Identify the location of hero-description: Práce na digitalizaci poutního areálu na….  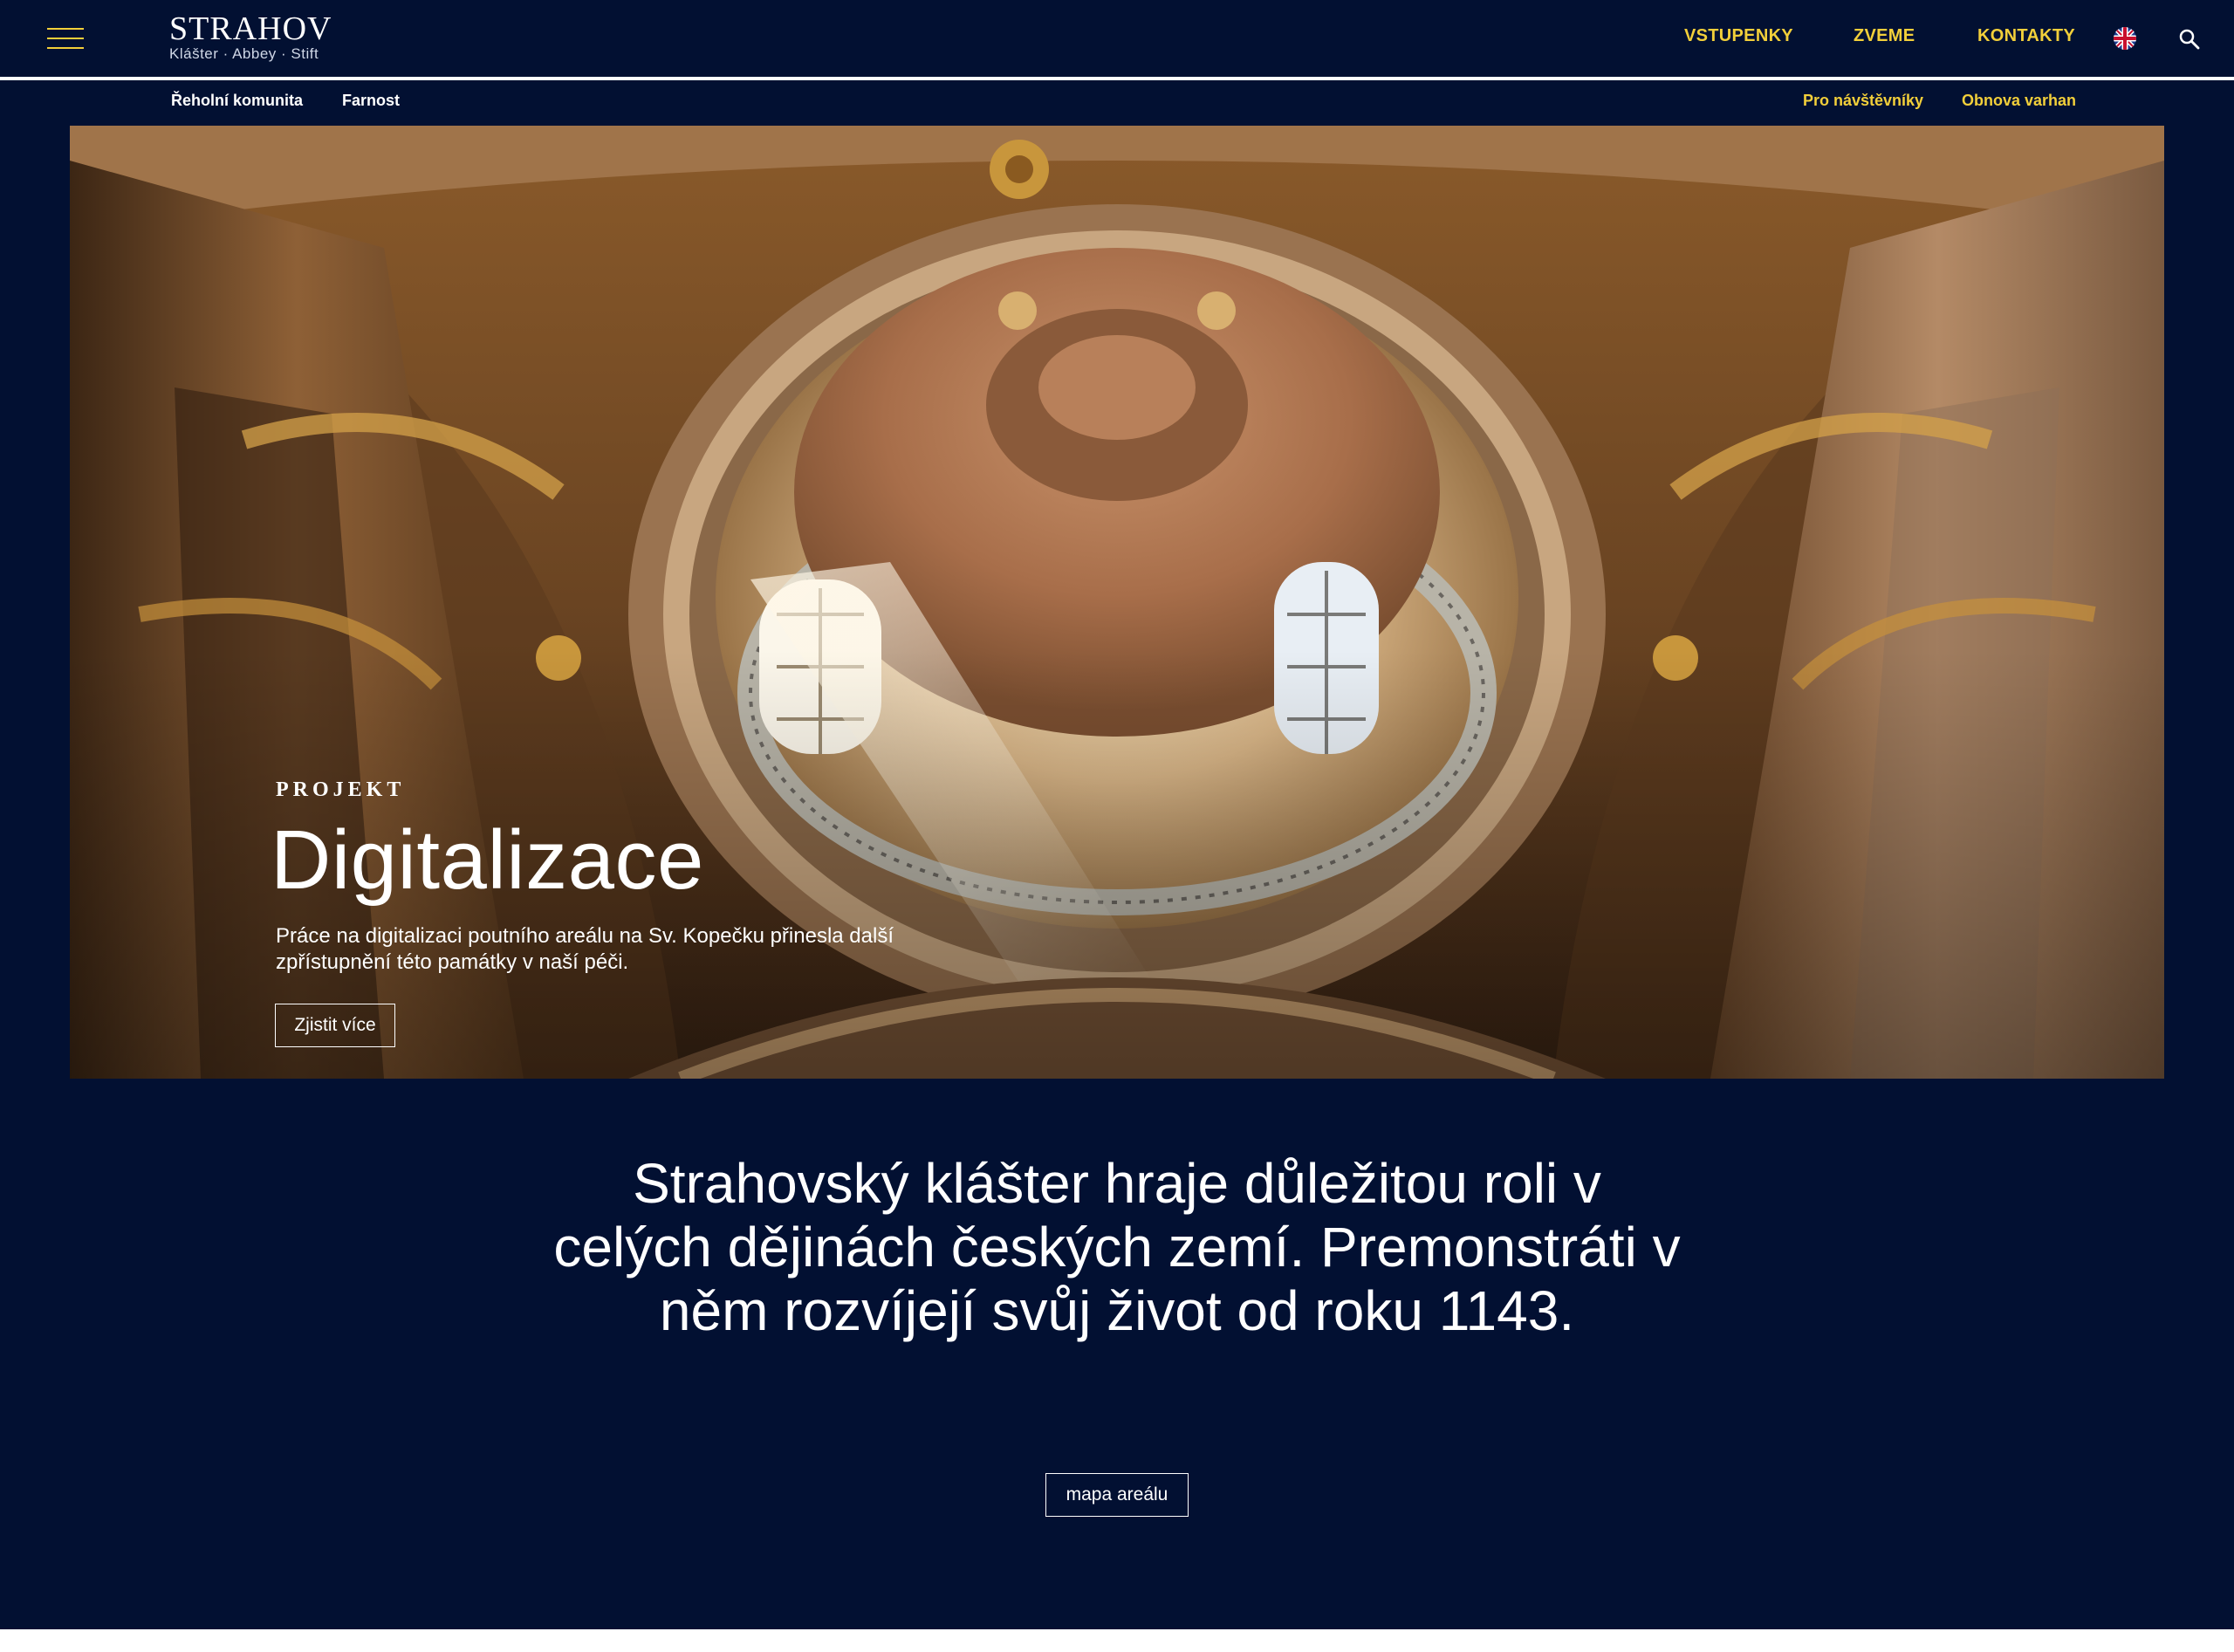
(585, 949).